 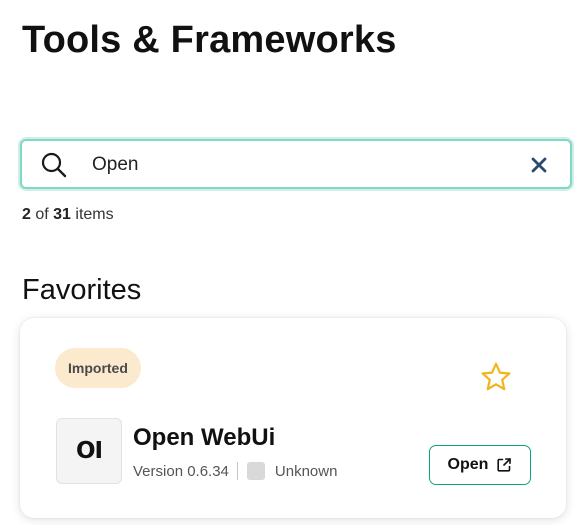 What do you see at coordinates (255, 471) in the screenshot?
I see `status-swatch-icon` at bounding box center [255, 471].